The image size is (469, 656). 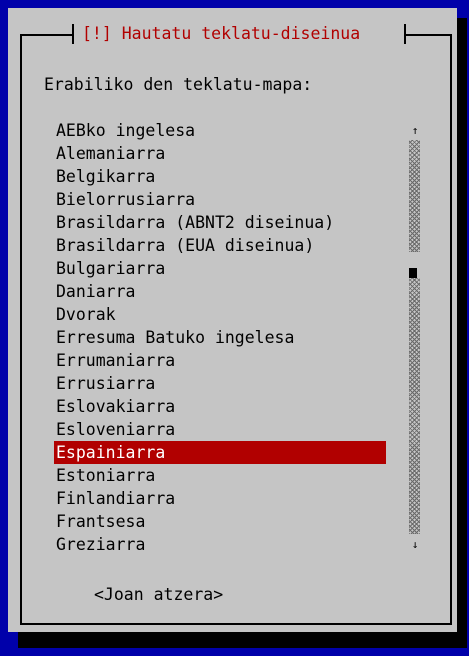 What do you see at coordinates (220, 360) in the screenshot?
I see `list-item: Errumaniarra` at bounding box center [220, 360].